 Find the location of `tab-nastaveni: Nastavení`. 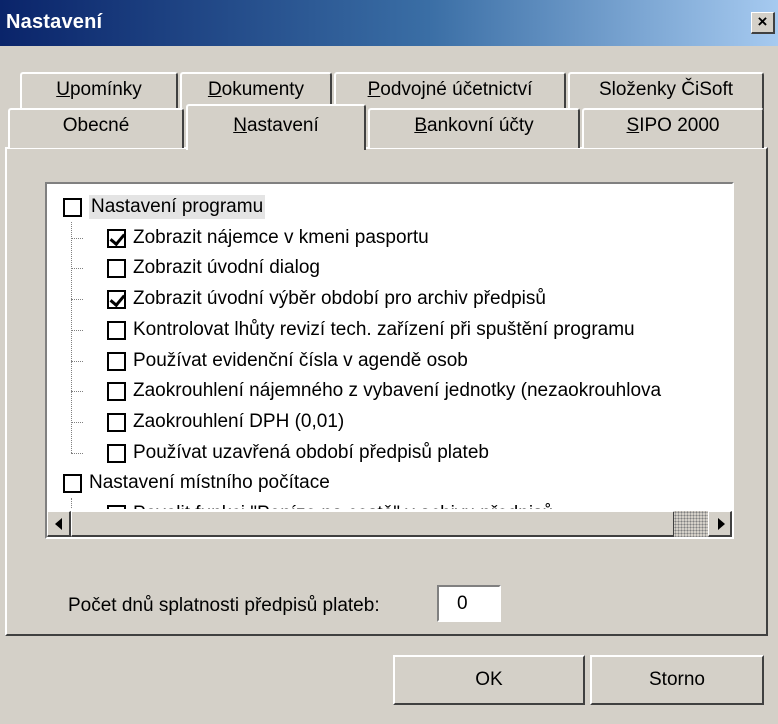

tab-nastaveni: Nastavení is located at coordinates (276, 127).